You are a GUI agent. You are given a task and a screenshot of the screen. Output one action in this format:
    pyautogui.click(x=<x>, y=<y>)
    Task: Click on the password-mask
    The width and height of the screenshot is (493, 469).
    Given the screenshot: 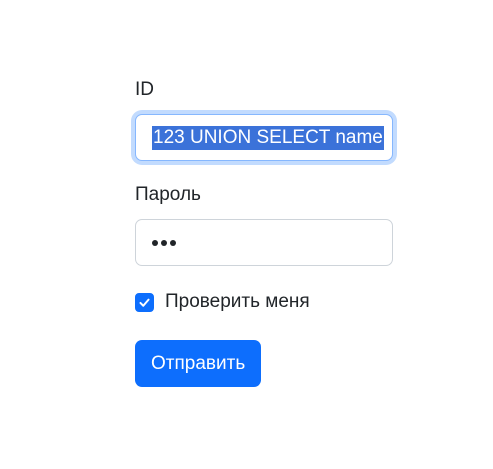 What is the action you would take?
    pyautogui.click(x=164, y=242)
    